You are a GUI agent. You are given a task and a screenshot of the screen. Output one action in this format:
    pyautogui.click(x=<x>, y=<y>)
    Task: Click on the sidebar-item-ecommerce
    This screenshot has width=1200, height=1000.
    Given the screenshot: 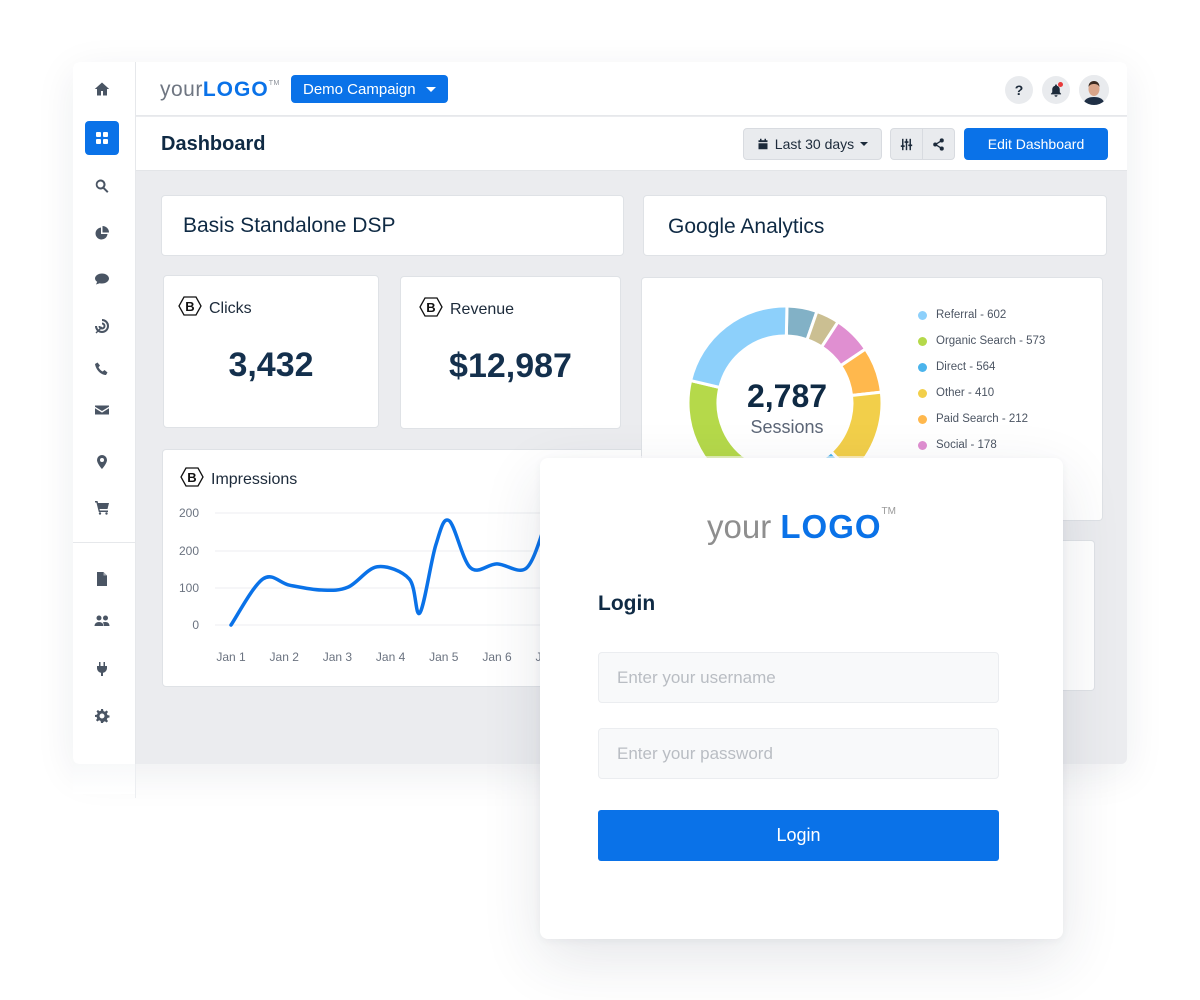 What is the action you would take?
    pyautogui.click(x=102, y=507)
    